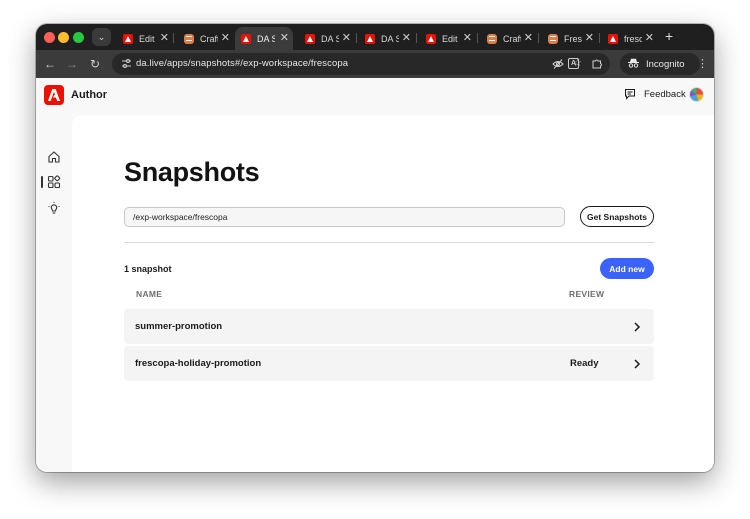 The height and width of the screenshot is (519, 750). Describe the element at coordinates (573, 63) in the screenshot. I see `extension-a-icon: A` at that location.